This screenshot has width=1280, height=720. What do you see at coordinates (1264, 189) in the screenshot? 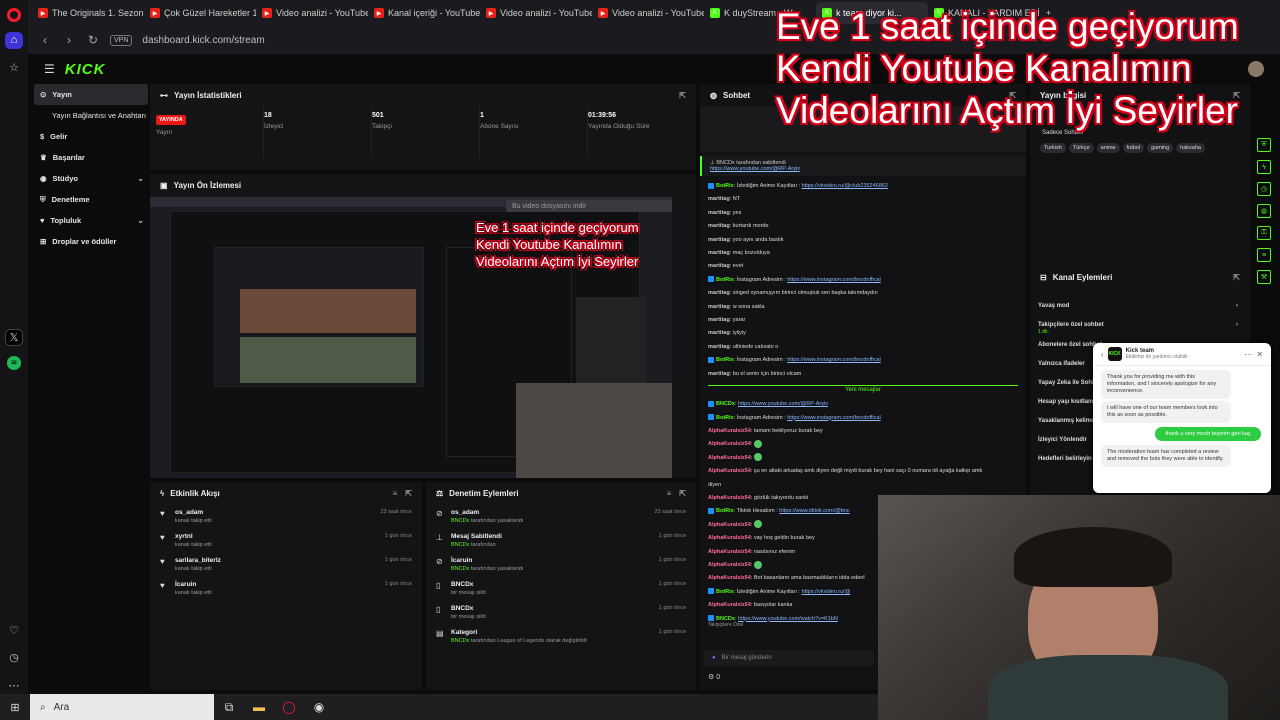
I see `clock-icon: ◷` at bounding box center [1264, 189].